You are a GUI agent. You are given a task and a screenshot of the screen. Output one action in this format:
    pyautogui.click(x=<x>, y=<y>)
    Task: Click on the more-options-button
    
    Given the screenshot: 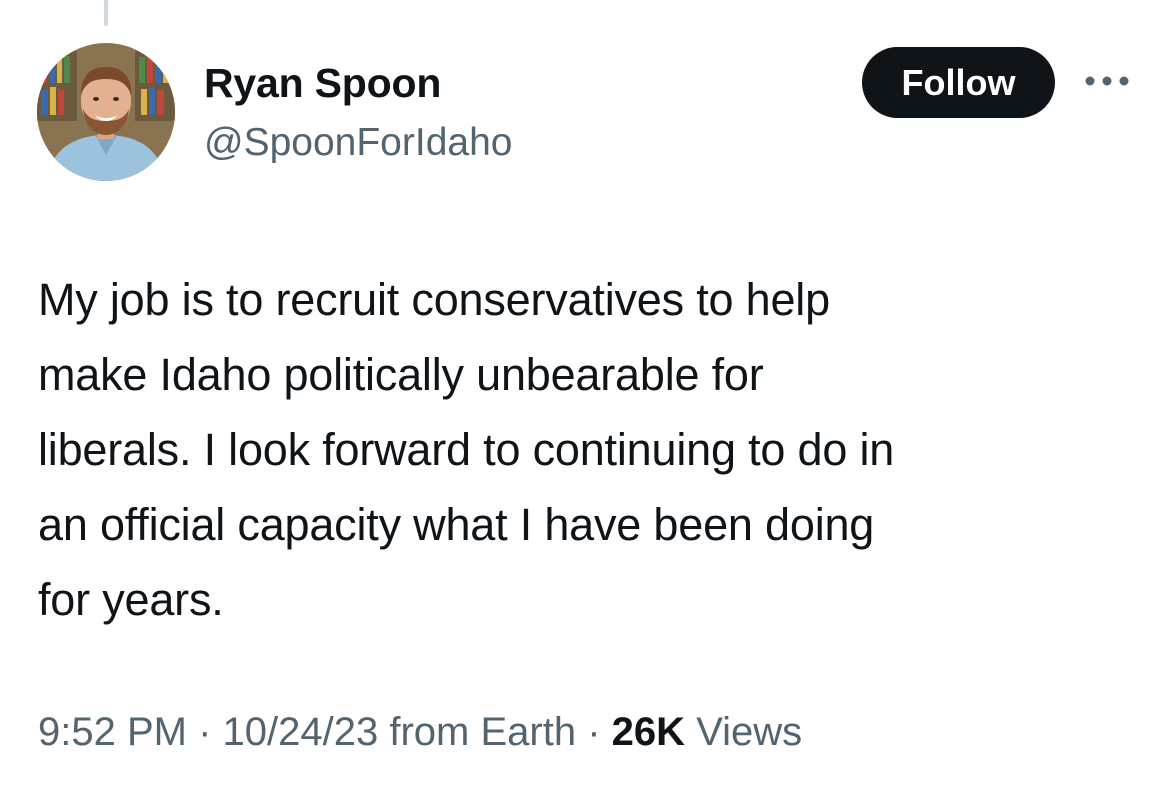 What is the action you would take?
    pyautogui.click(x=1107, y=81)
    